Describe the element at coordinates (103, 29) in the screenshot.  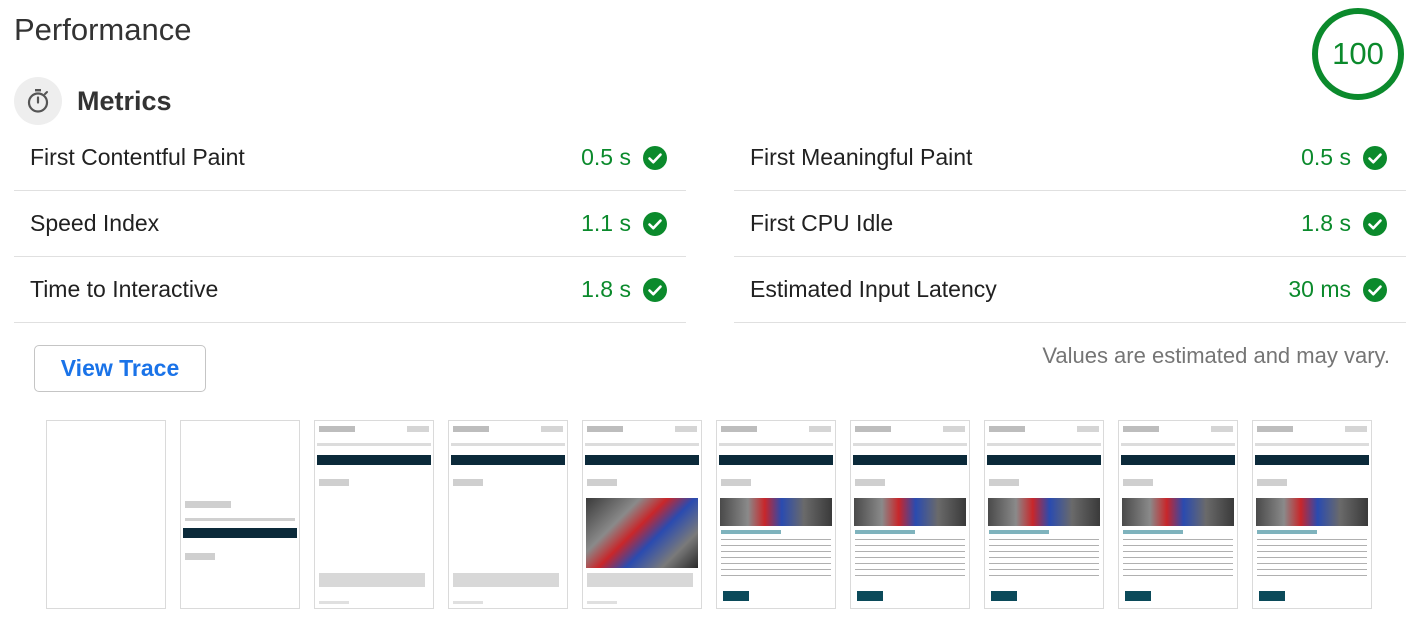
I see `page-title: Performance` at that location.